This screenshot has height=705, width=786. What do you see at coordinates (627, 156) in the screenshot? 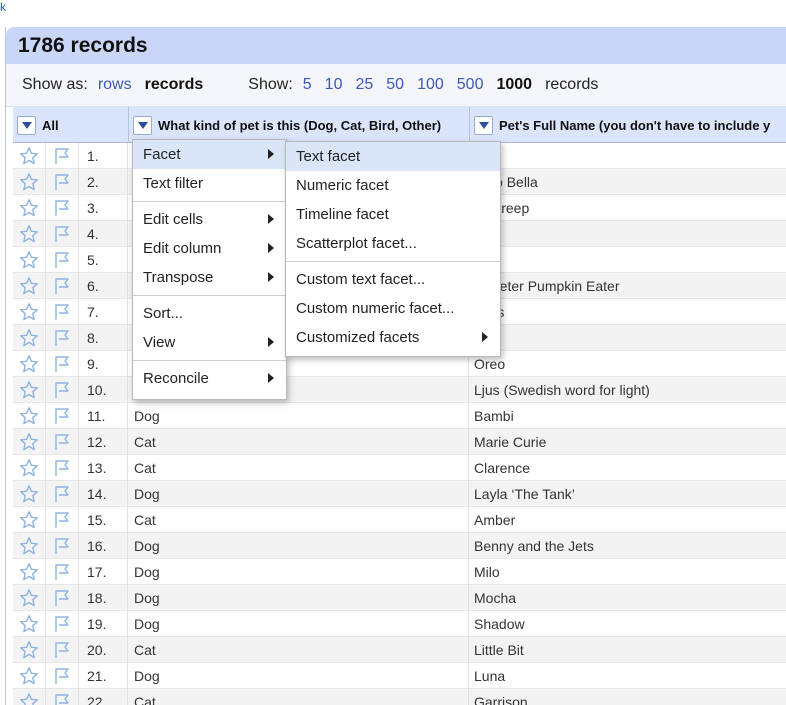
I see `pet-name-cell: iget` at bounding box center [627, 156].